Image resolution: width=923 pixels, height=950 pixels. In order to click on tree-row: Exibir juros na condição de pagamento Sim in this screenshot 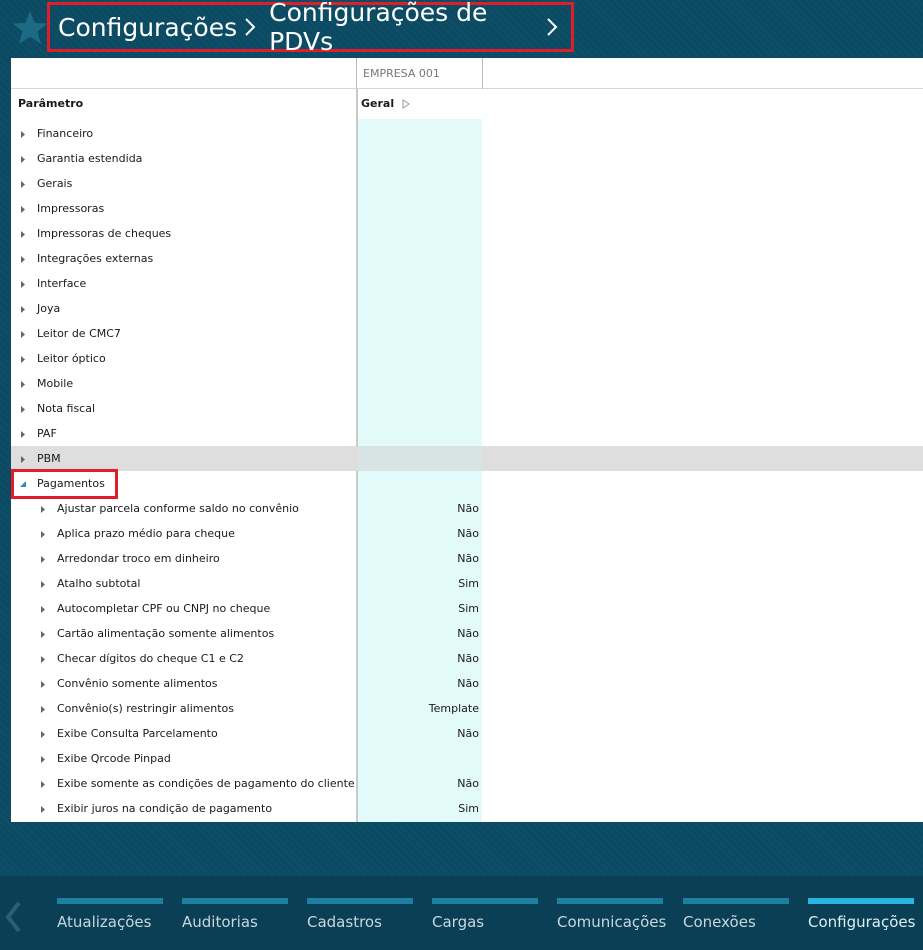, I will do `click(467, 808)`.